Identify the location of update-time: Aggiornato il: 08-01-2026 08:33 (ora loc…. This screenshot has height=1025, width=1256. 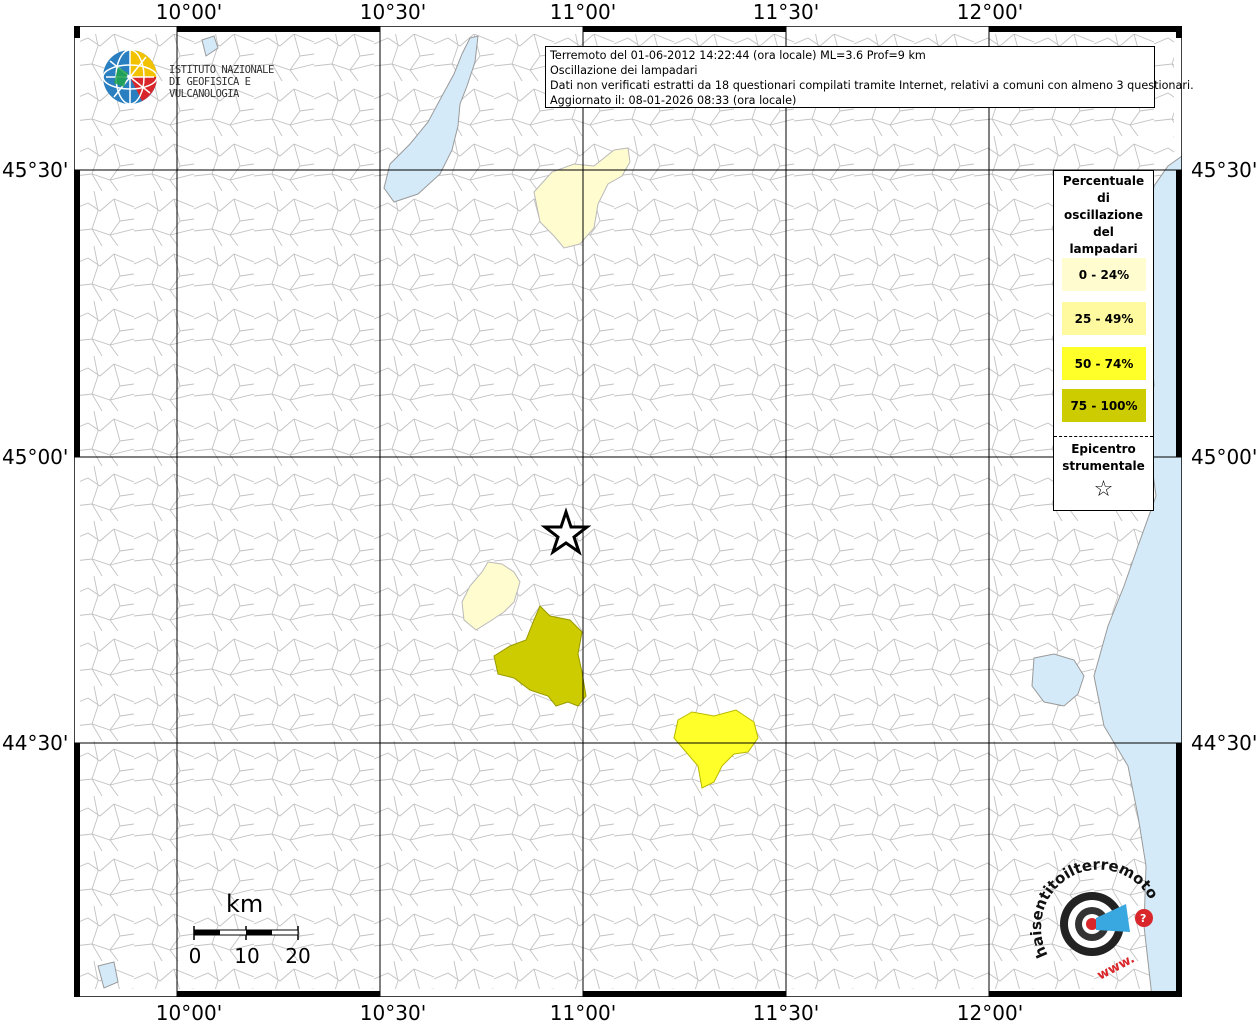
(673, 100).